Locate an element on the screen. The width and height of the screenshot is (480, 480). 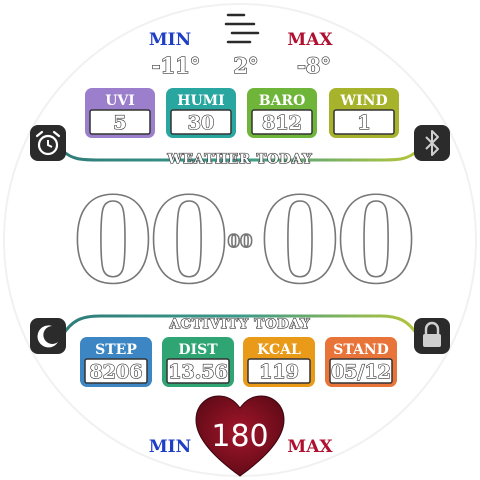
alarm-icon is located at coordinates (48, 143).